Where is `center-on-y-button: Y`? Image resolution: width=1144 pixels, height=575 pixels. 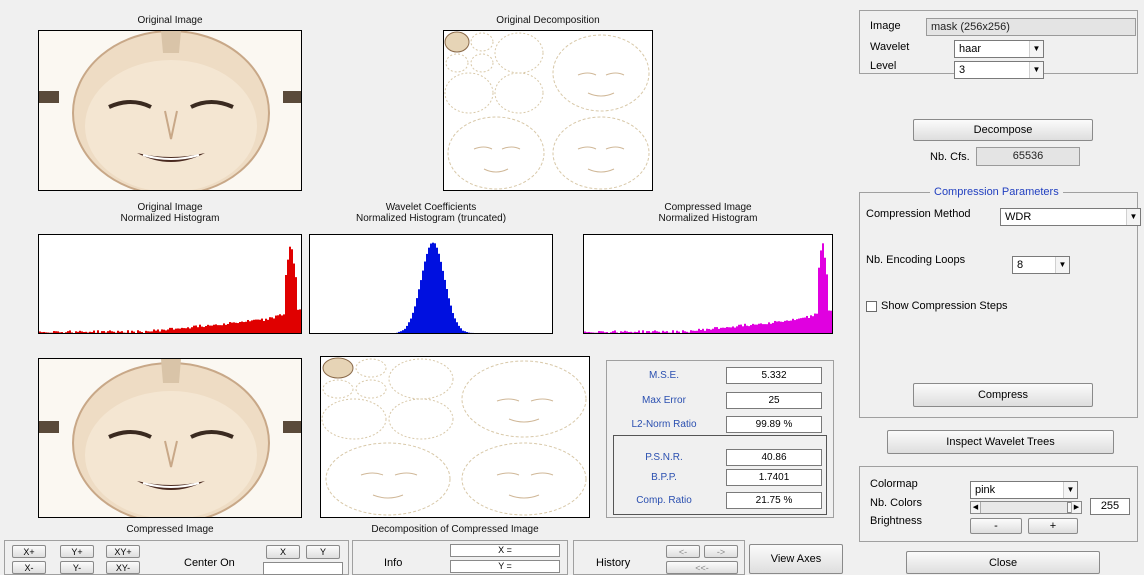 center-on-y-button: Y is located at coordinates (323, 552).